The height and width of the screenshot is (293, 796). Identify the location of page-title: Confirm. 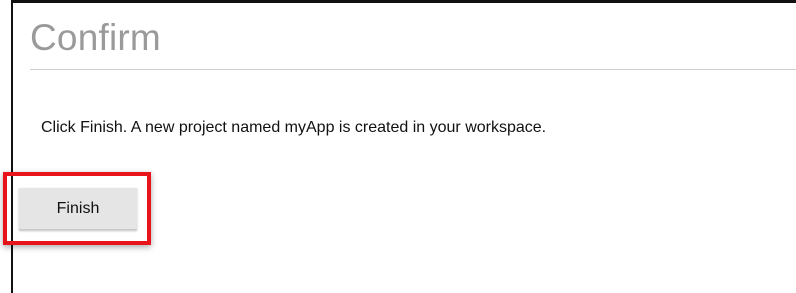
(95, 37).